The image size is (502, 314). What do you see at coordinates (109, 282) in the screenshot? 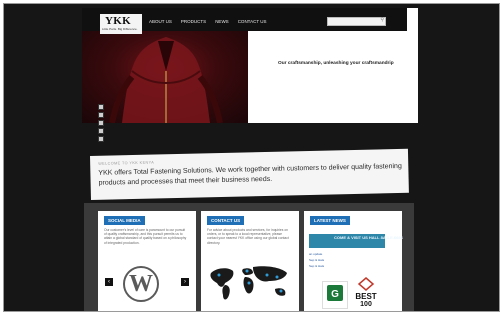
I see `carousel-prev-button: ‹` at bounding box center [109, 282].